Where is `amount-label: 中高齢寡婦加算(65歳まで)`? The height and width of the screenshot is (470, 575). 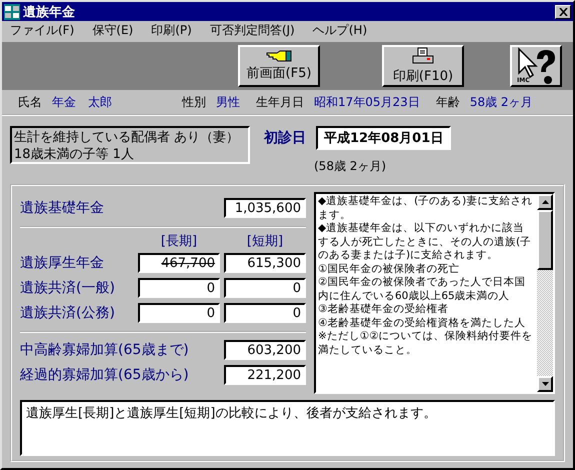
amount-label: 中高齢寡婦加算(65歳まで) is located at coordinates (105, 349).